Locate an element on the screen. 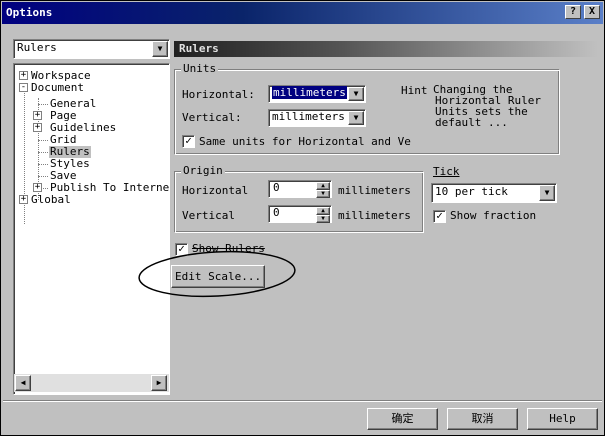 This screenshot has width=605, height=436. window-title: Options is located at coordinates (29, 12).